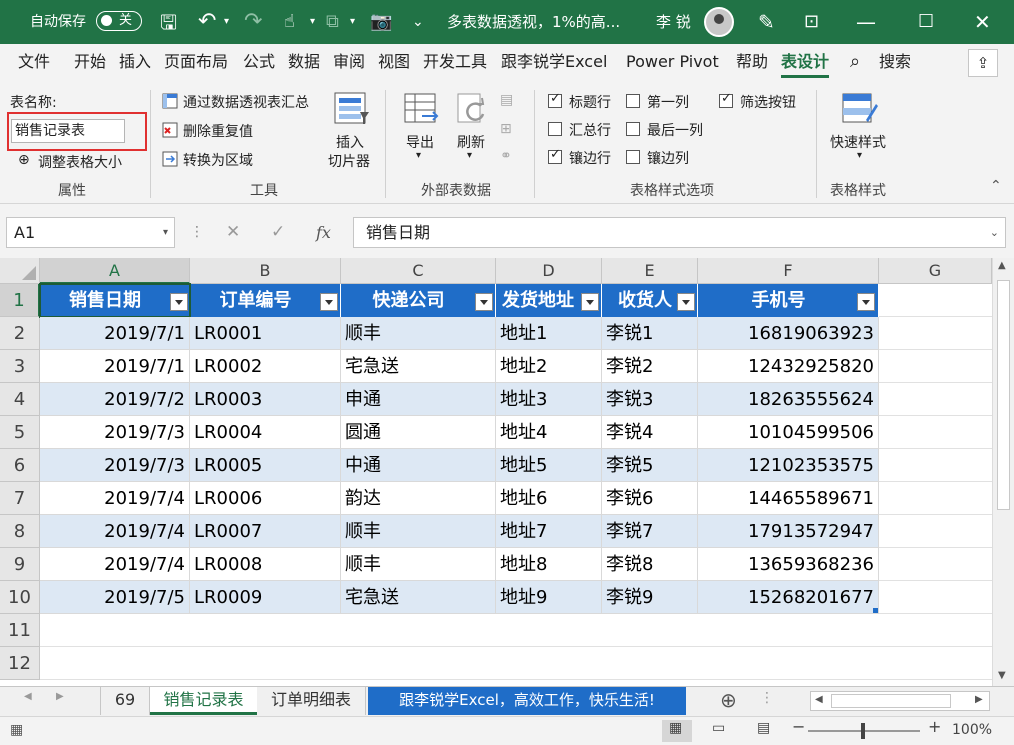  I want to click on normal-view-button: ▦, so click(677, 731).